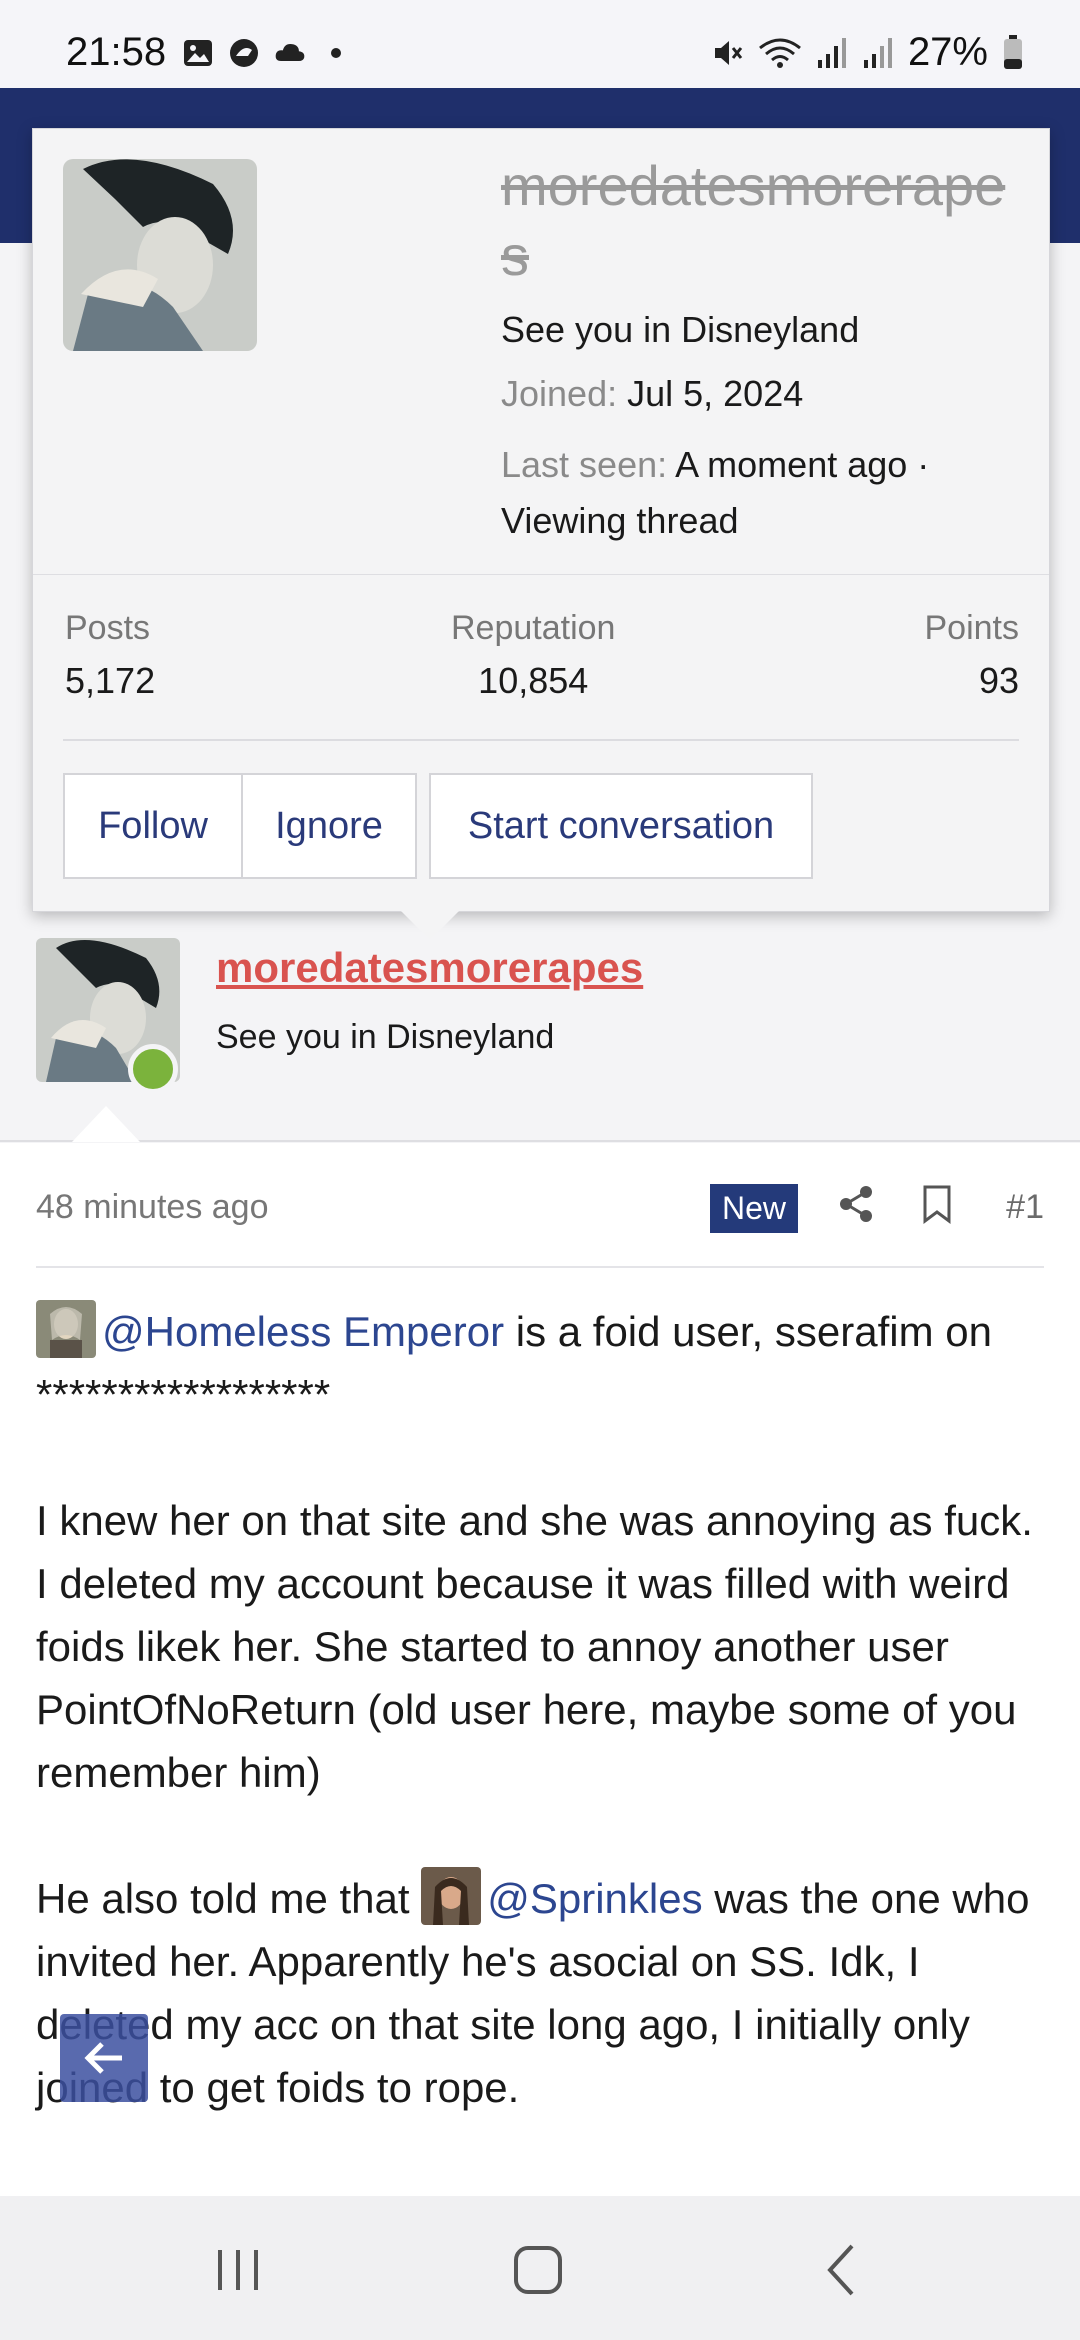 The image size is (1080, 2340). What do you see at coordinates (972, 655) in the screenshot?
I see `stat-points: Points 93` at bounding box center [972, 655].